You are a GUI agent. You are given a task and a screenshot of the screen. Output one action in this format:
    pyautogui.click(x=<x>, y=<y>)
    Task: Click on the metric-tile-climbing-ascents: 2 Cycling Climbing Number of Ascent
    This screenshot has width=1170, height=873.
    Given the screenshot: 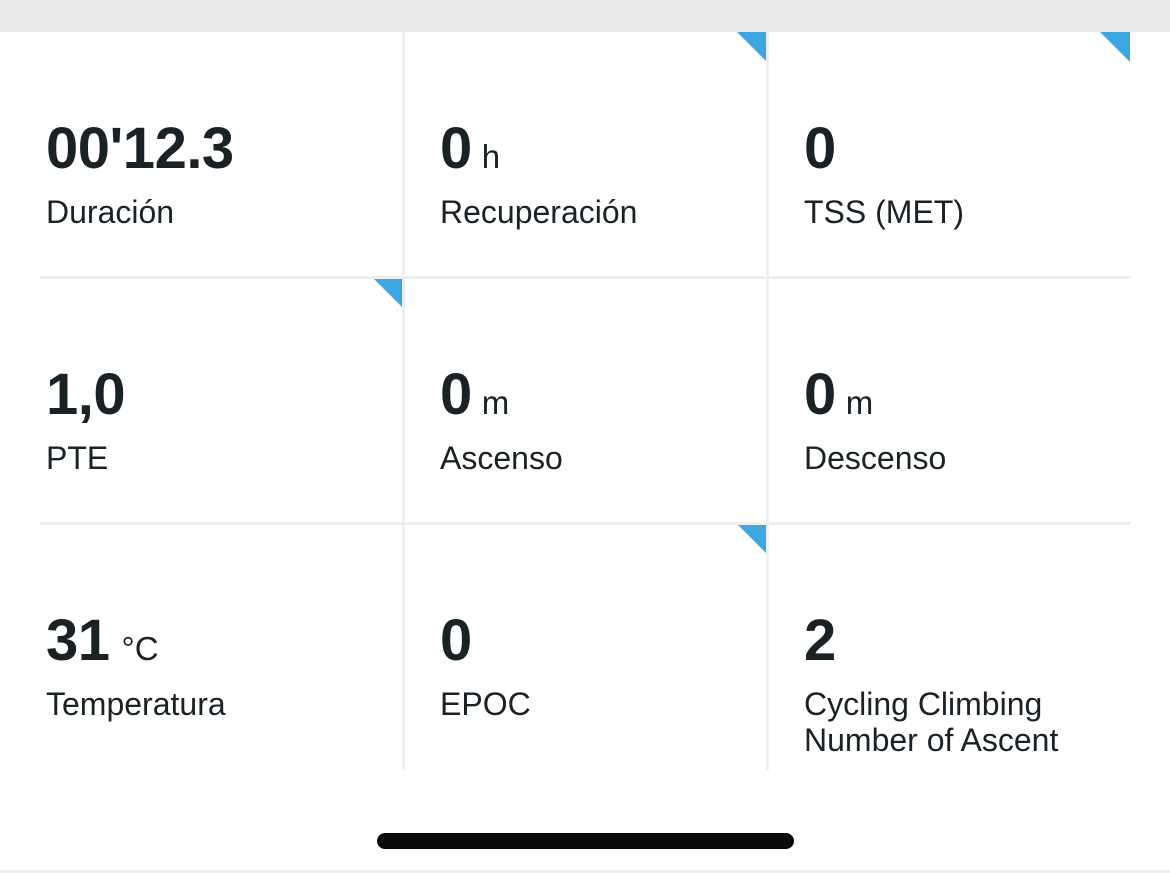 What is the action you would take?
    pyautogui.click(x=968, y=647)
    